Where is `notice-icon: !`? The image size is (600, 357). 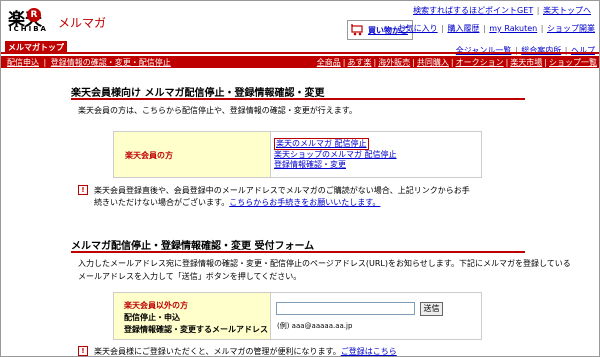 notice-icon: ! is located at coordinates (83, 190).